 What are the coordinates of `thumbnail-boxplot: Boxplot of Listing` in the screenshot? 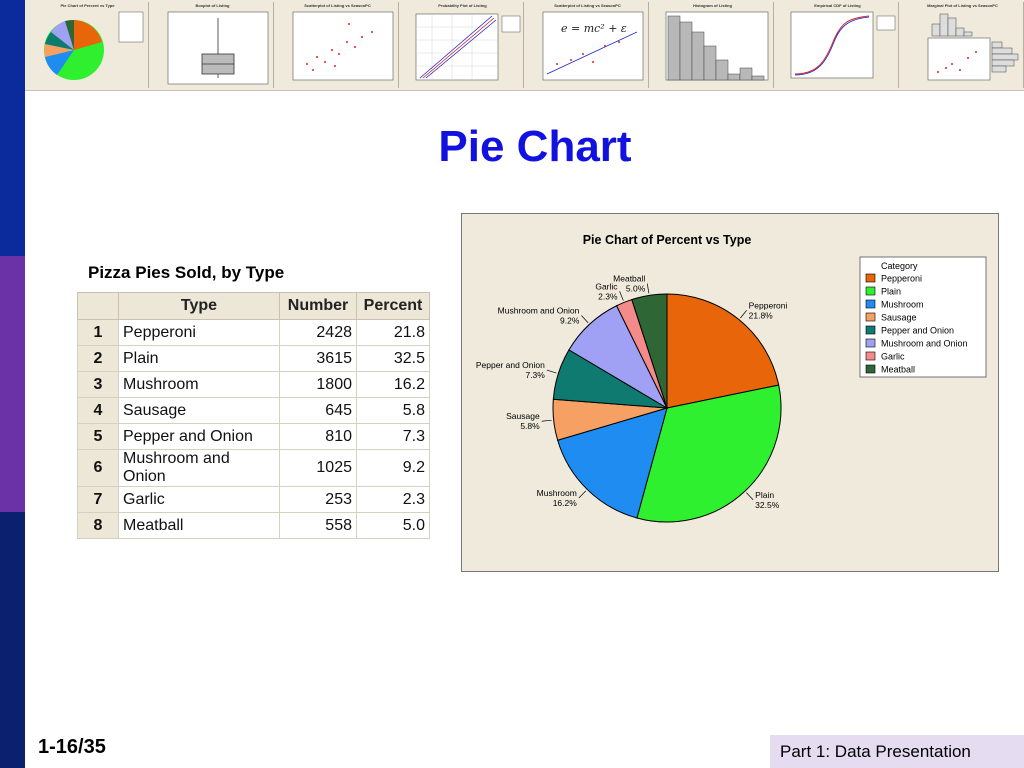 It's located at (213, 45).